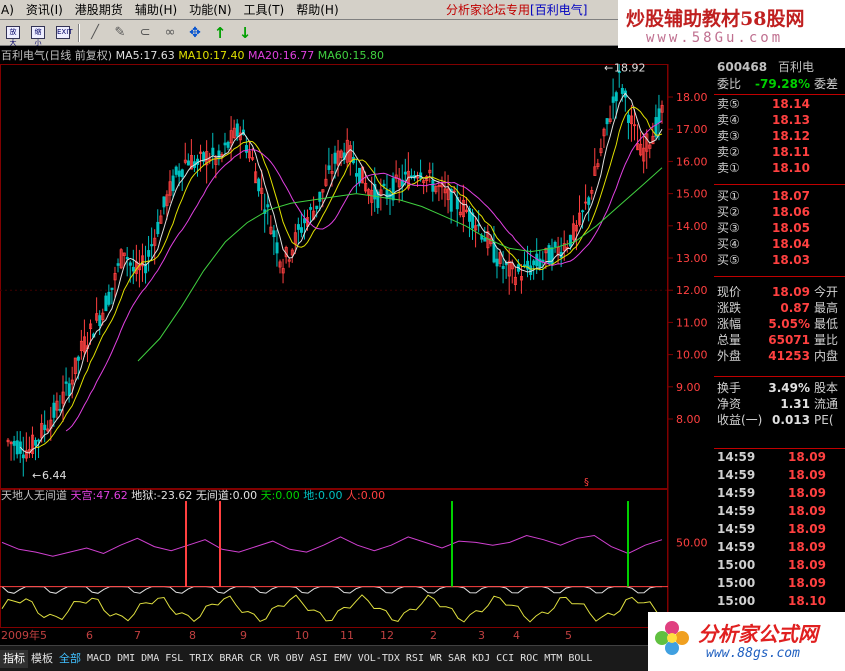  Describe the element at coordinates (13, 34) in the screenshot. I see `zoom-in-button: 放大` at that location.